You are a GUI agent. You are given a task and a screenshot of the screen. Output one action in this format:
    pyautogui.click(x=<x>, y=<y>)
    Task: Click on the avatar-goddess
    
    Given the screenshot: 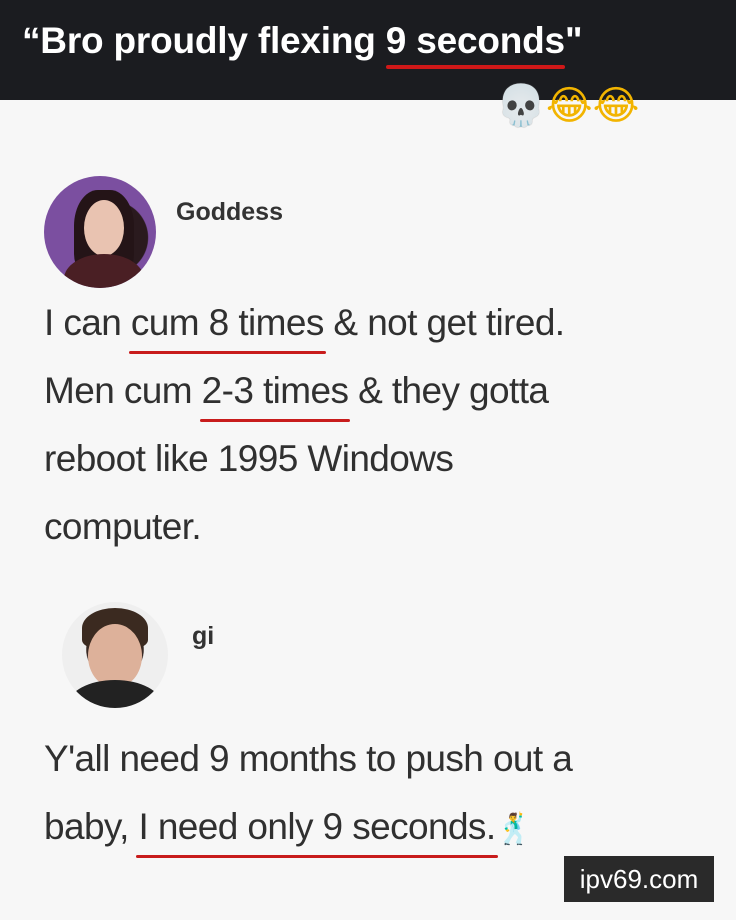 What is the action you would take?
    pyautogui.click(x=100, y=232)
    